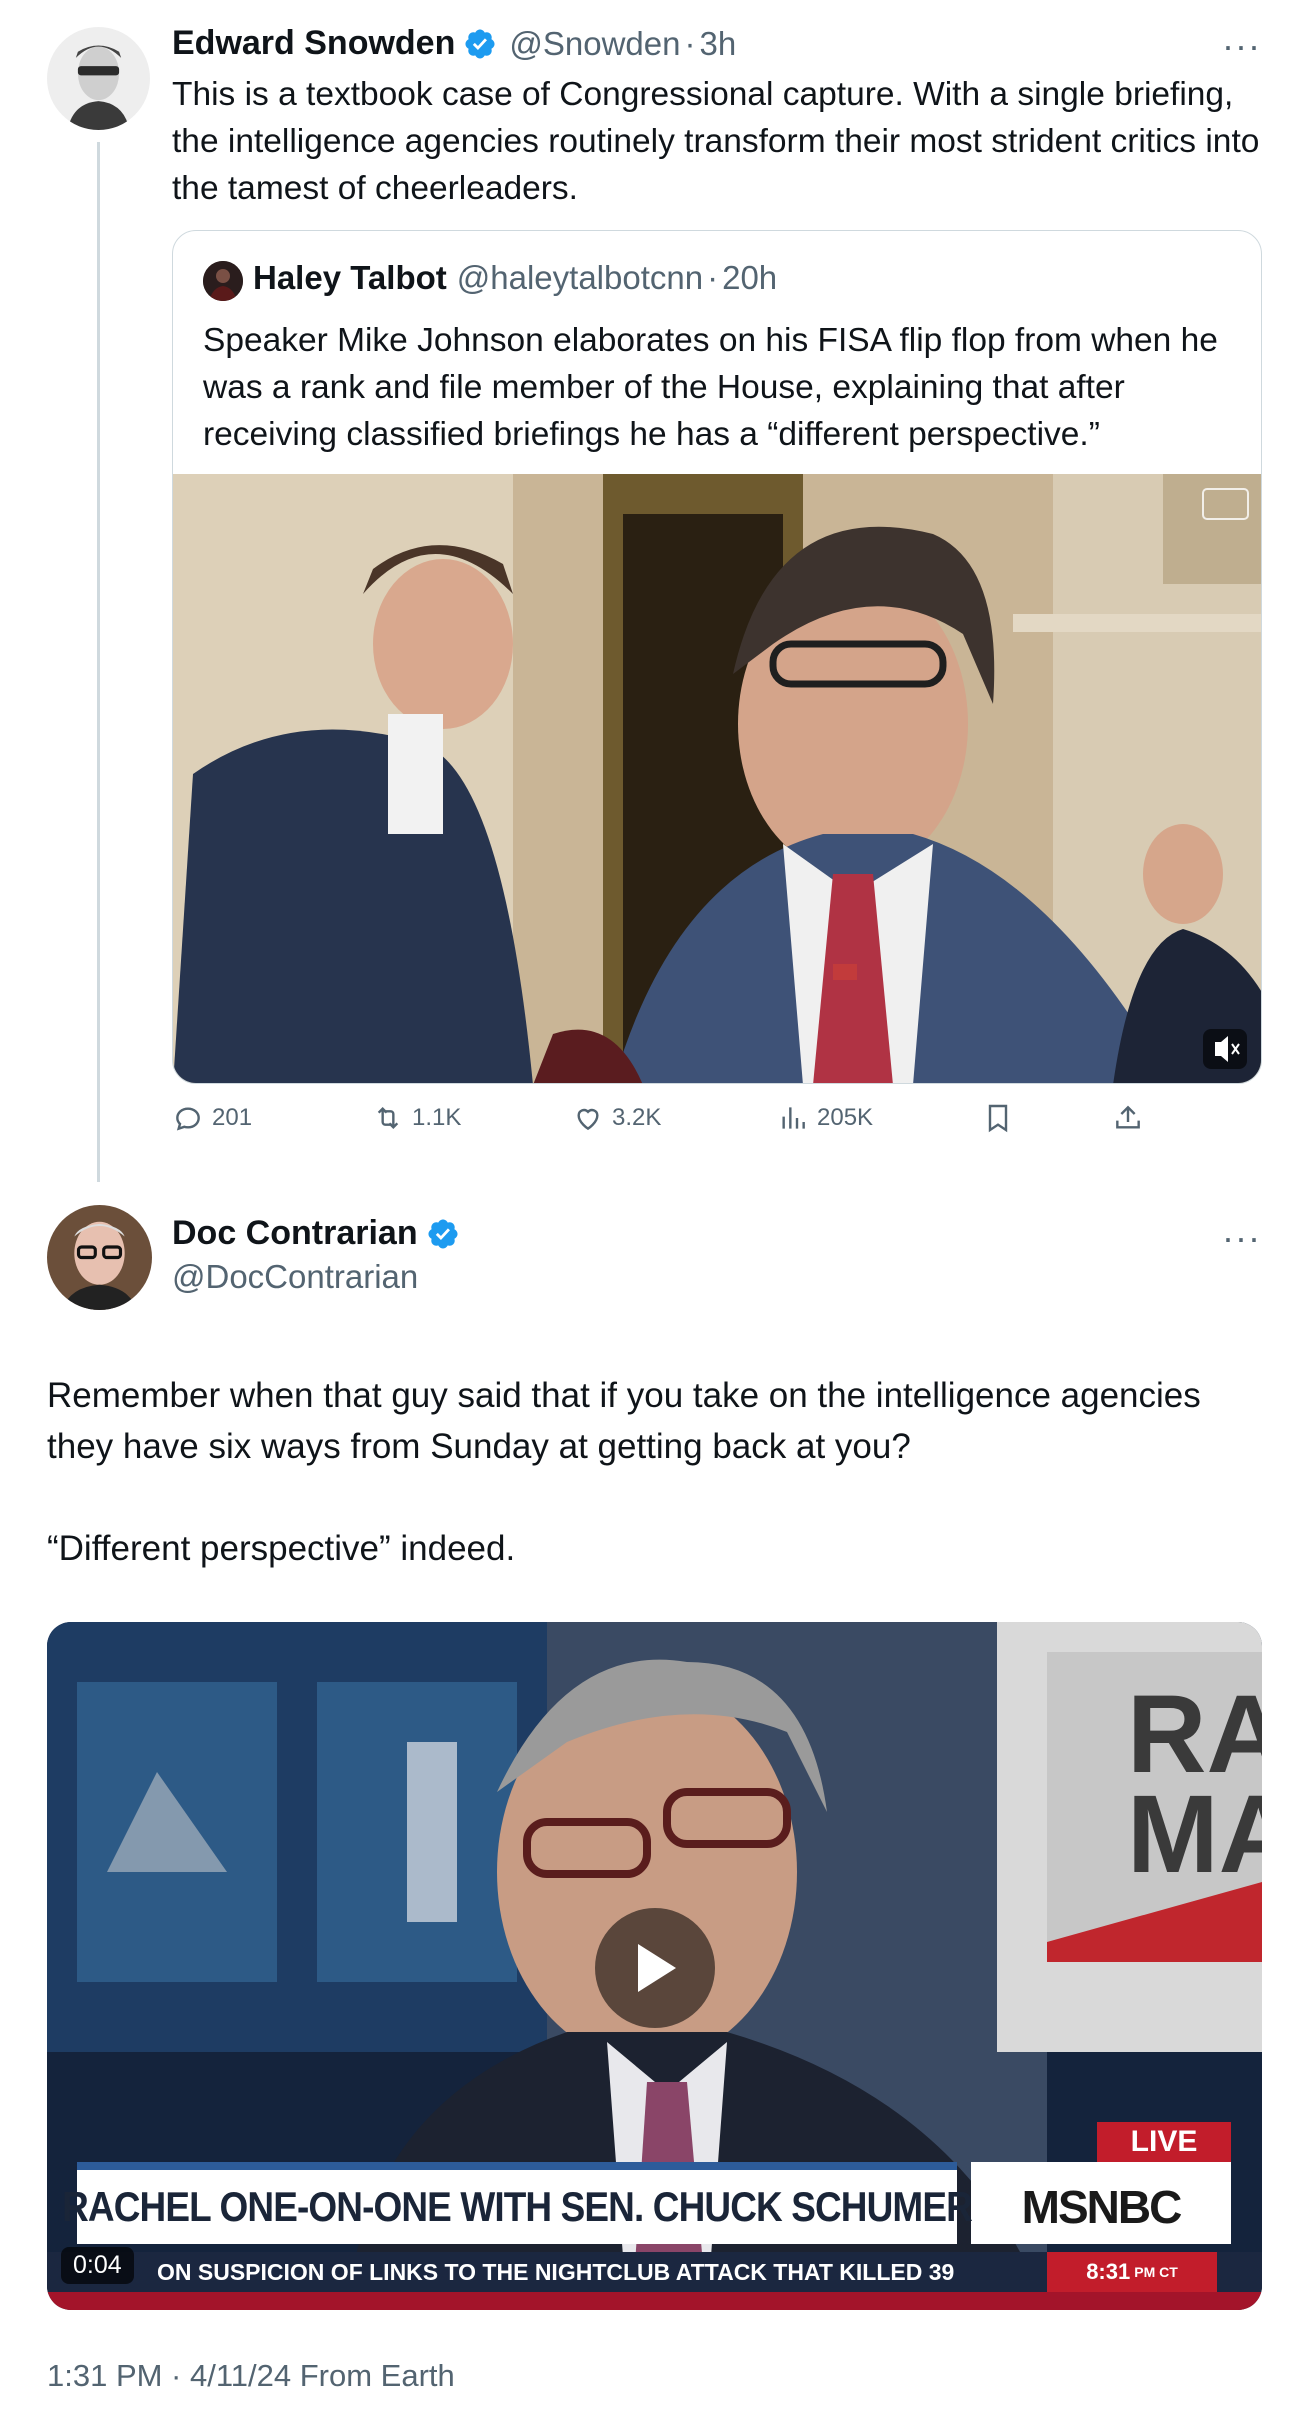 The width and height of the screenshot is (1309, 2424). I want to click on author-handle: @Snowden, so click(594, 44).